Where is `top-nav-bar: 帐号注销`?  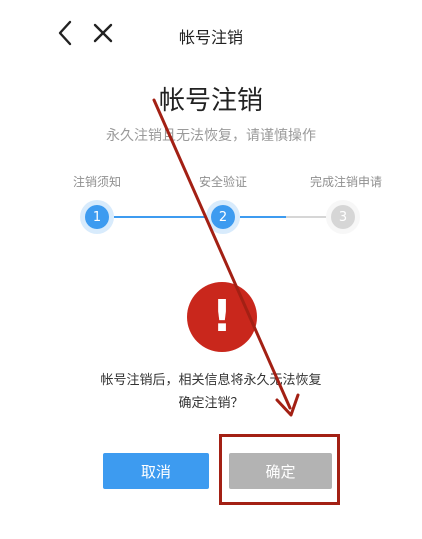 top-nav-bar: 帐号注销 is located at coordinates (211, 35).